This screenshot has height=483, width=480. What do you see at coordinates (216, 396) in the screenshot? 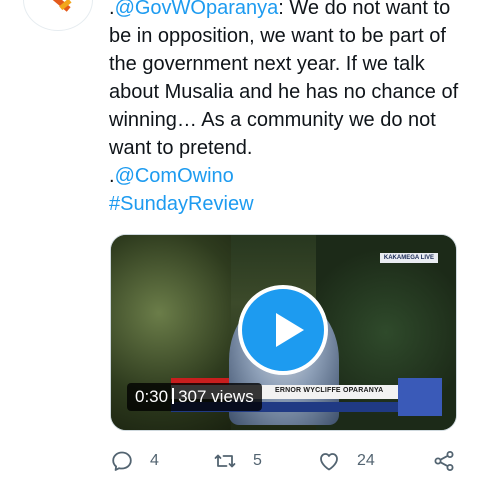
I see `video-views: 307 views` at bounding box center [216, 396].